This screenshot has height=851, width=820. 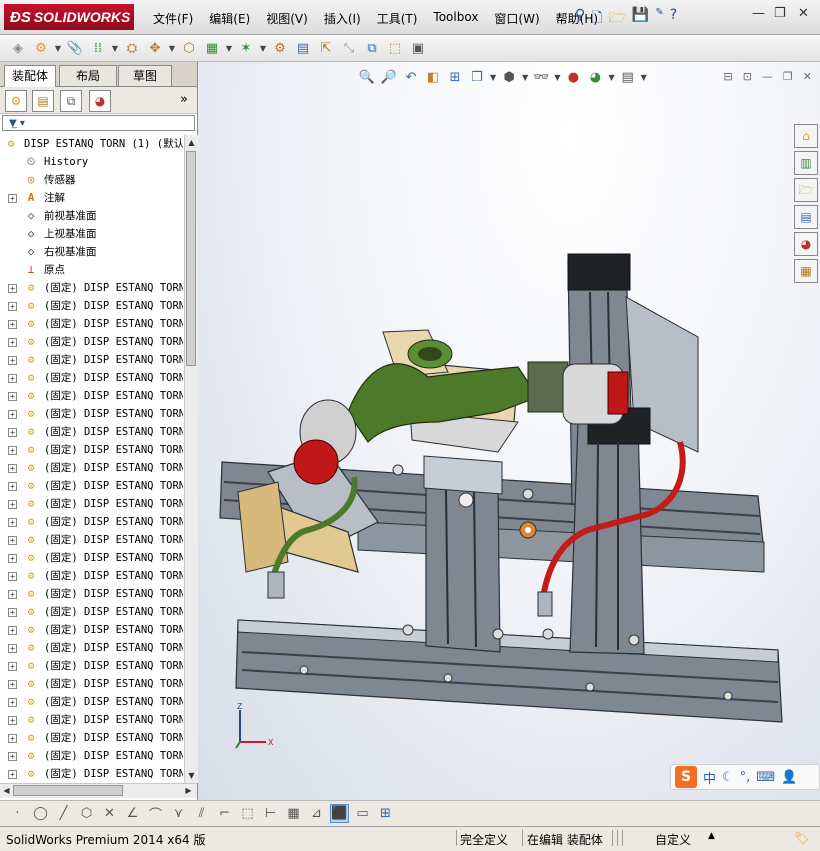 I want to click on minimize-window-button: —, so click(x=758, y=13).